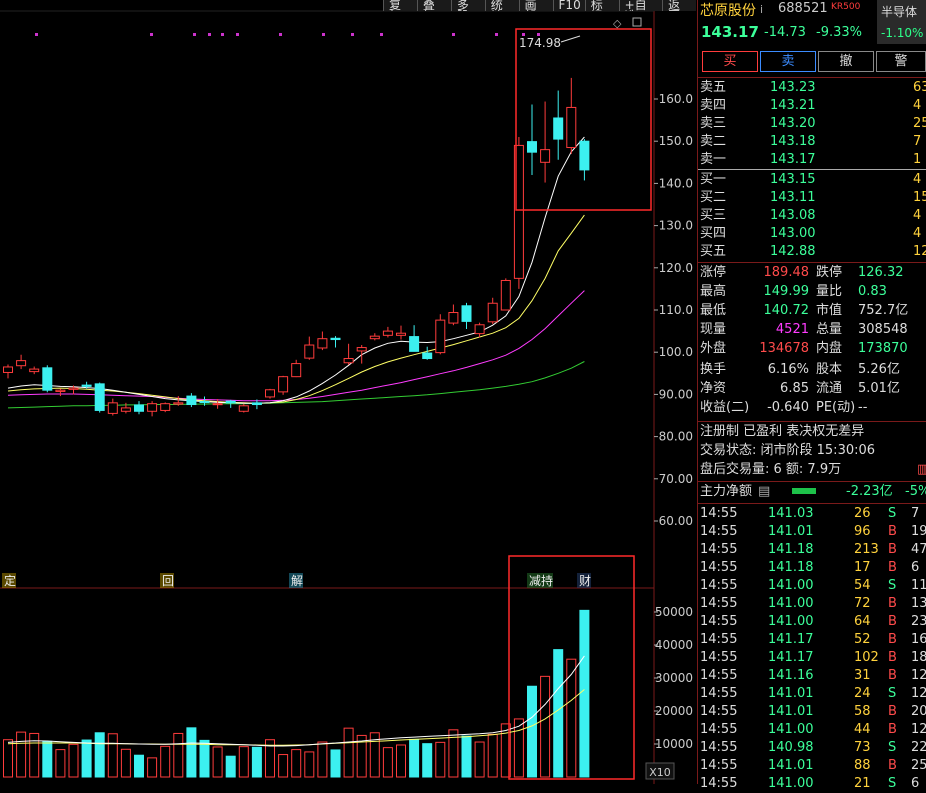 This screenshot has height=793, width=926. I want to click on bid-row: 买三 143.08 4, so click(812, 216).